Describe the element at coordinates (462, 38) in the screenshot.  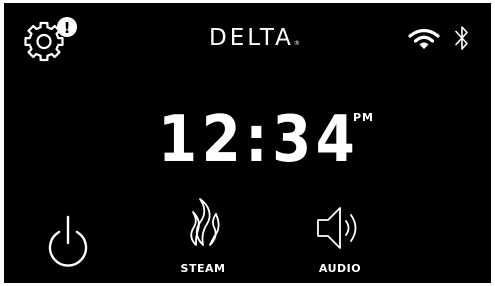
I see `bluetooth-icon` at that location.